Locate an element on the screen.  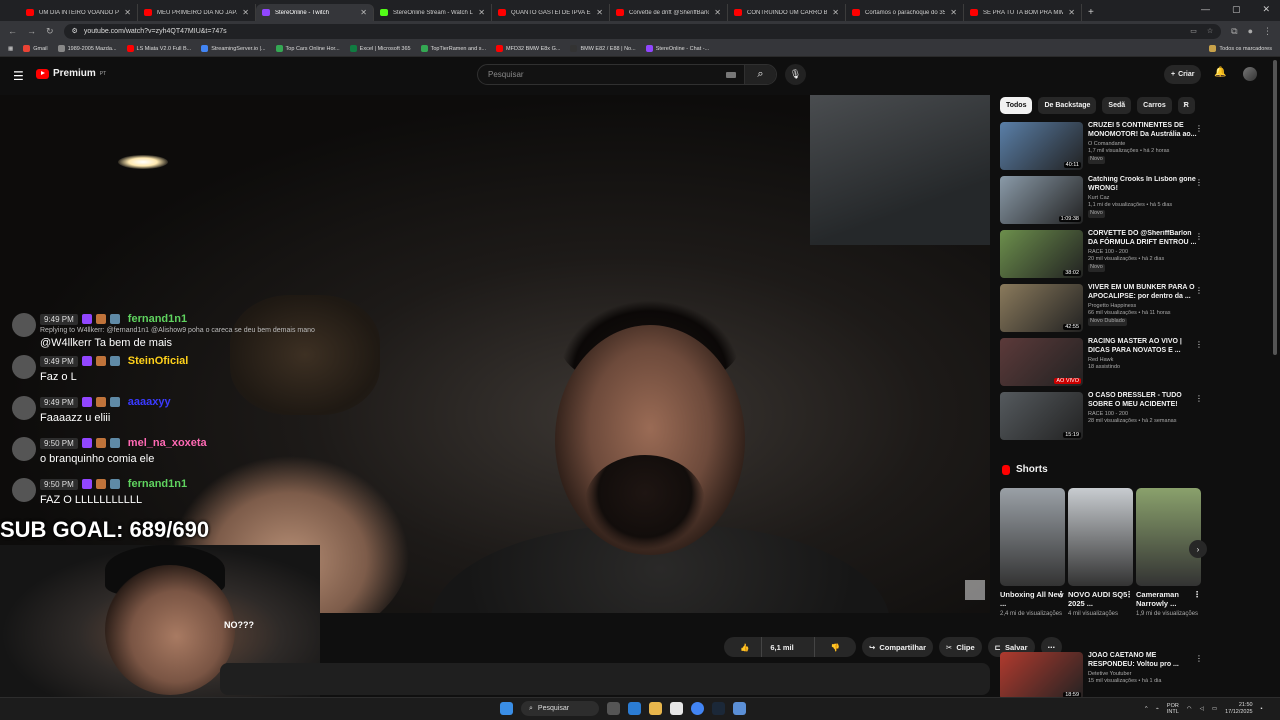
browser-tab: StereOnline - Twitch ✕ is located at coordinates (315, 12).